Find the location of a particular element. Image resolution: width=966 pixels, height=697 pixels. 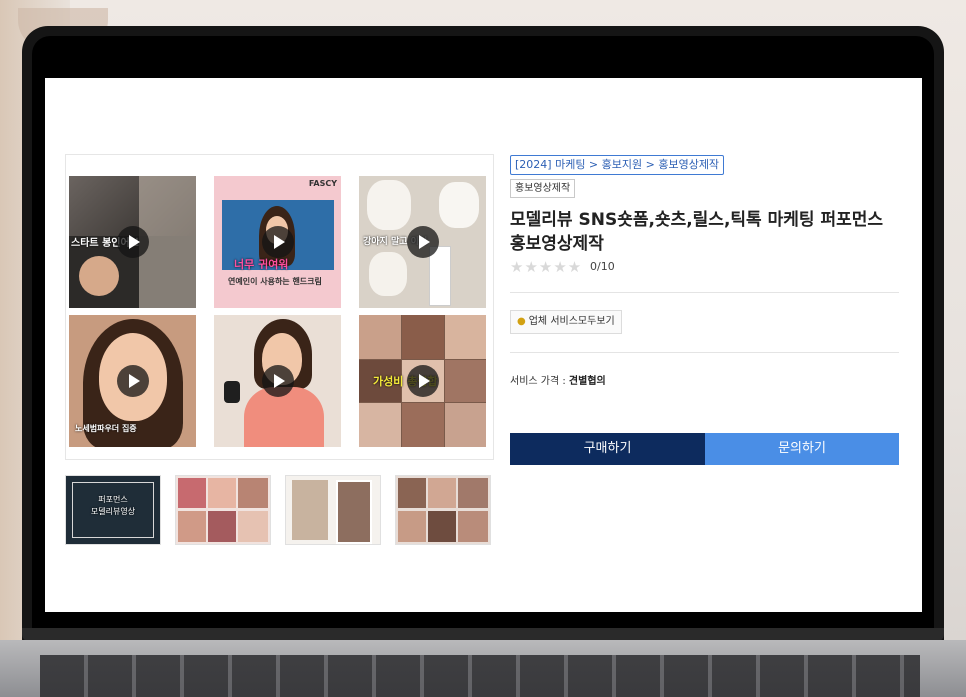

thumbnail-title-line-2: 모델리뷰영상 is located at coordinates (113, 511).